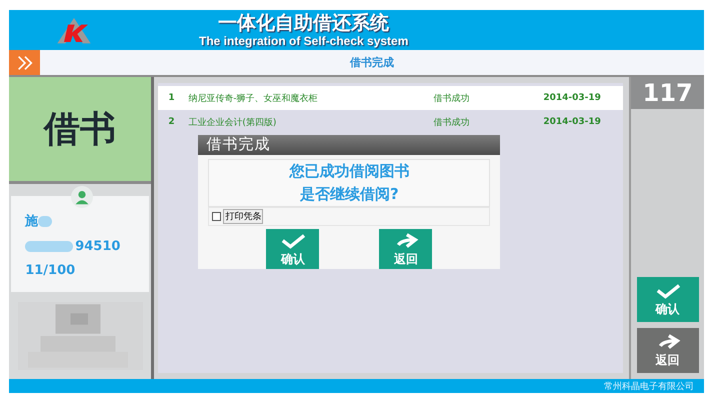  I want to click on expand-button, so click(24, 62).